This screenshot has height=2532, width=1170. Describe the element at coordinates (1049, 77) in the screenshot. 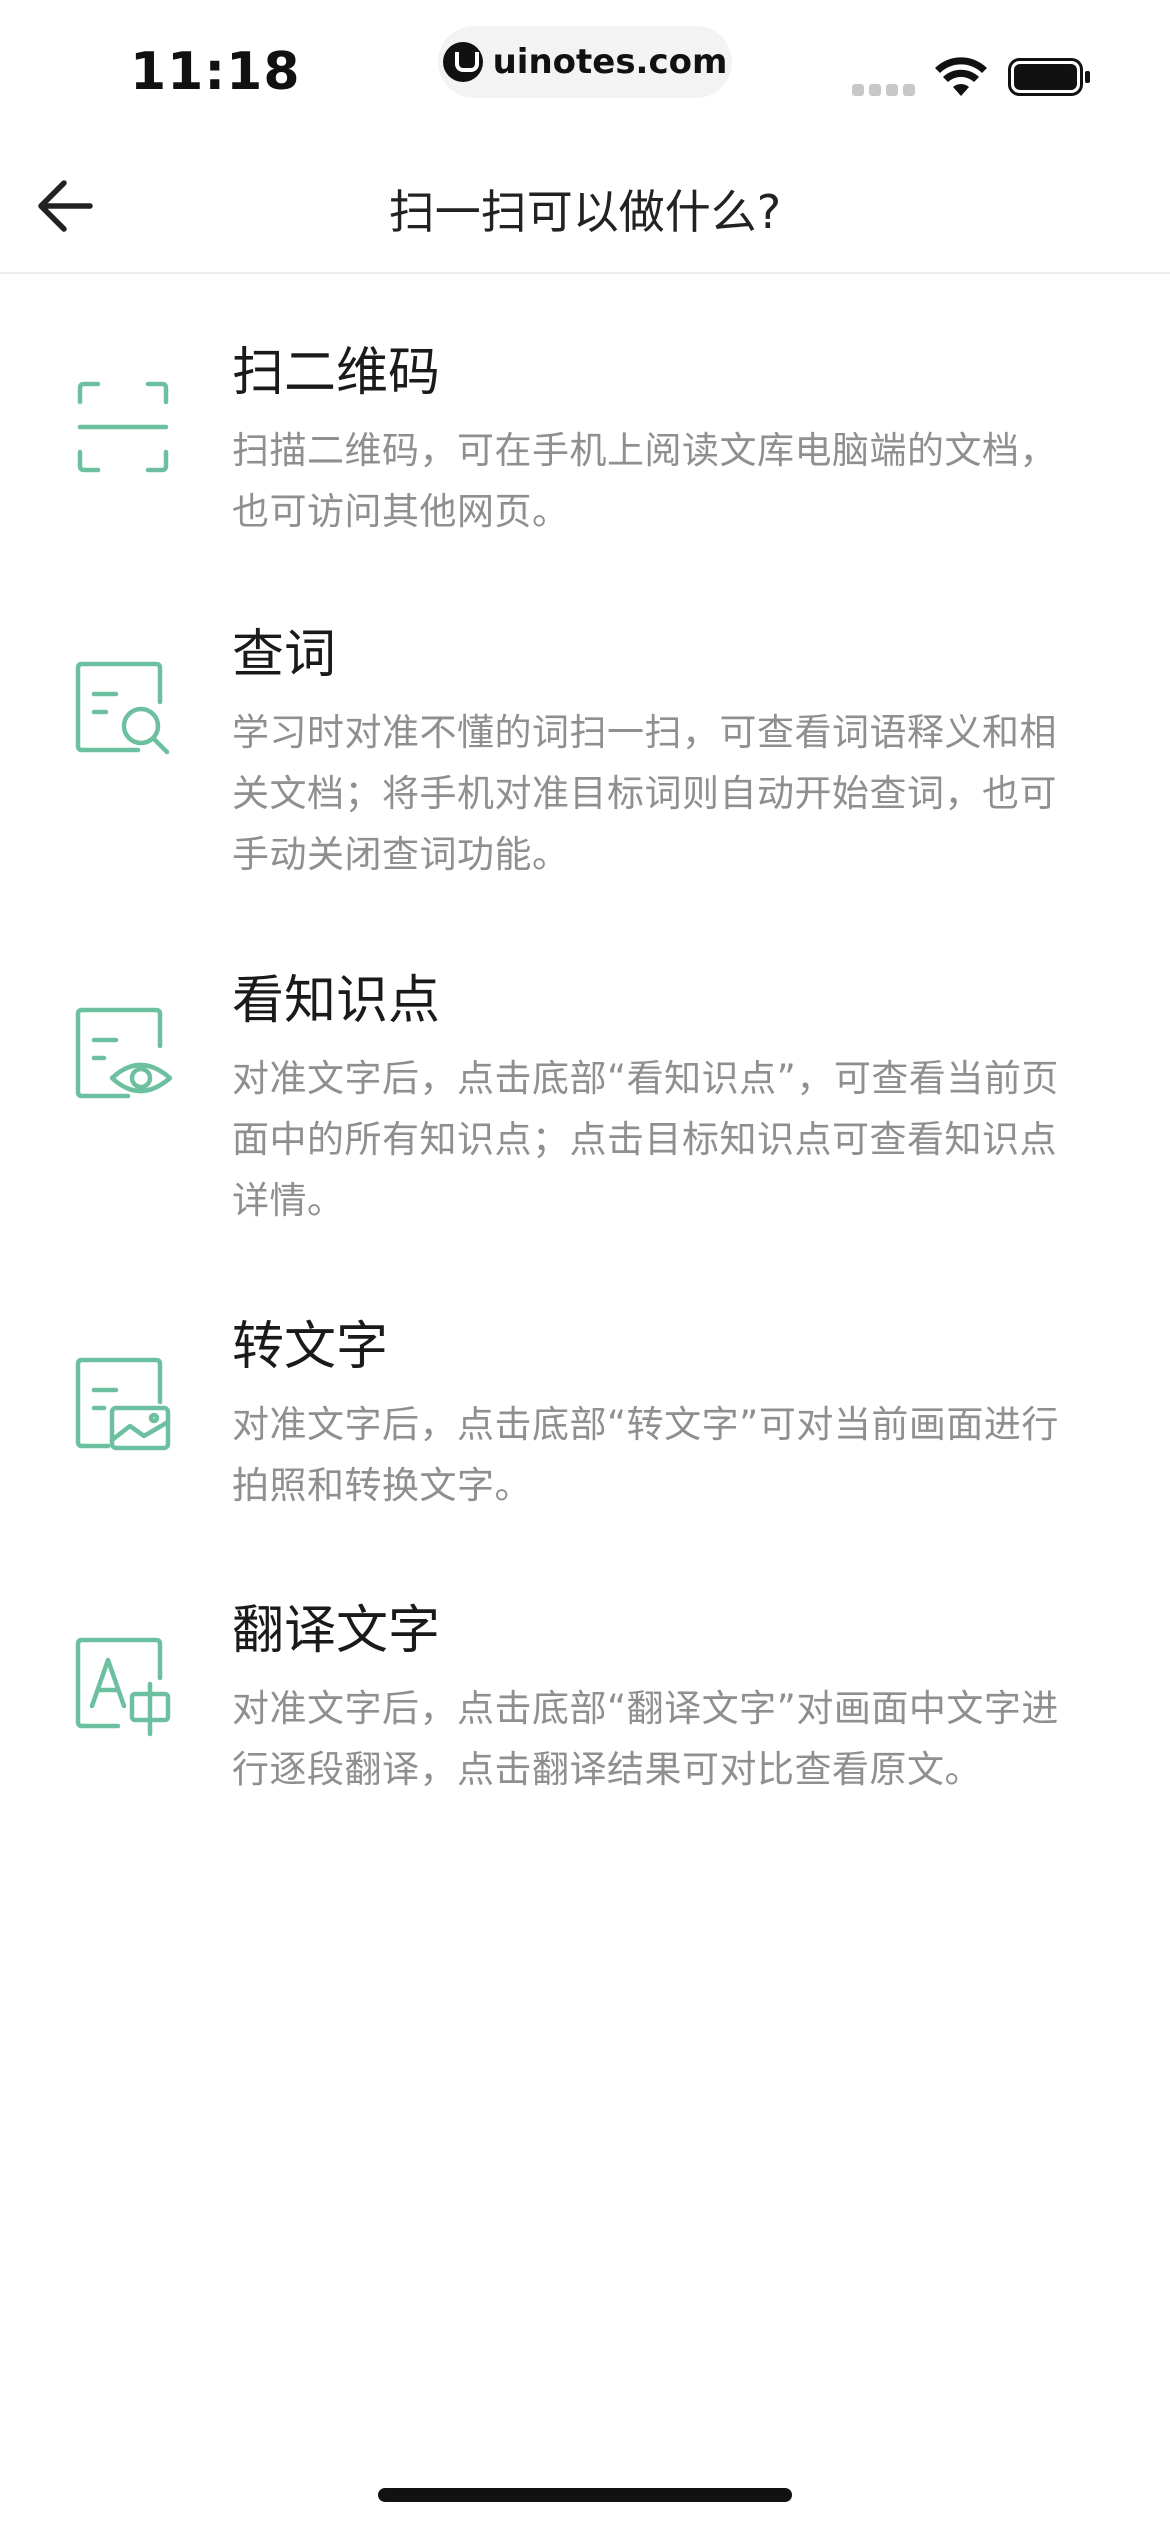

I see `battery-icon` at that location.